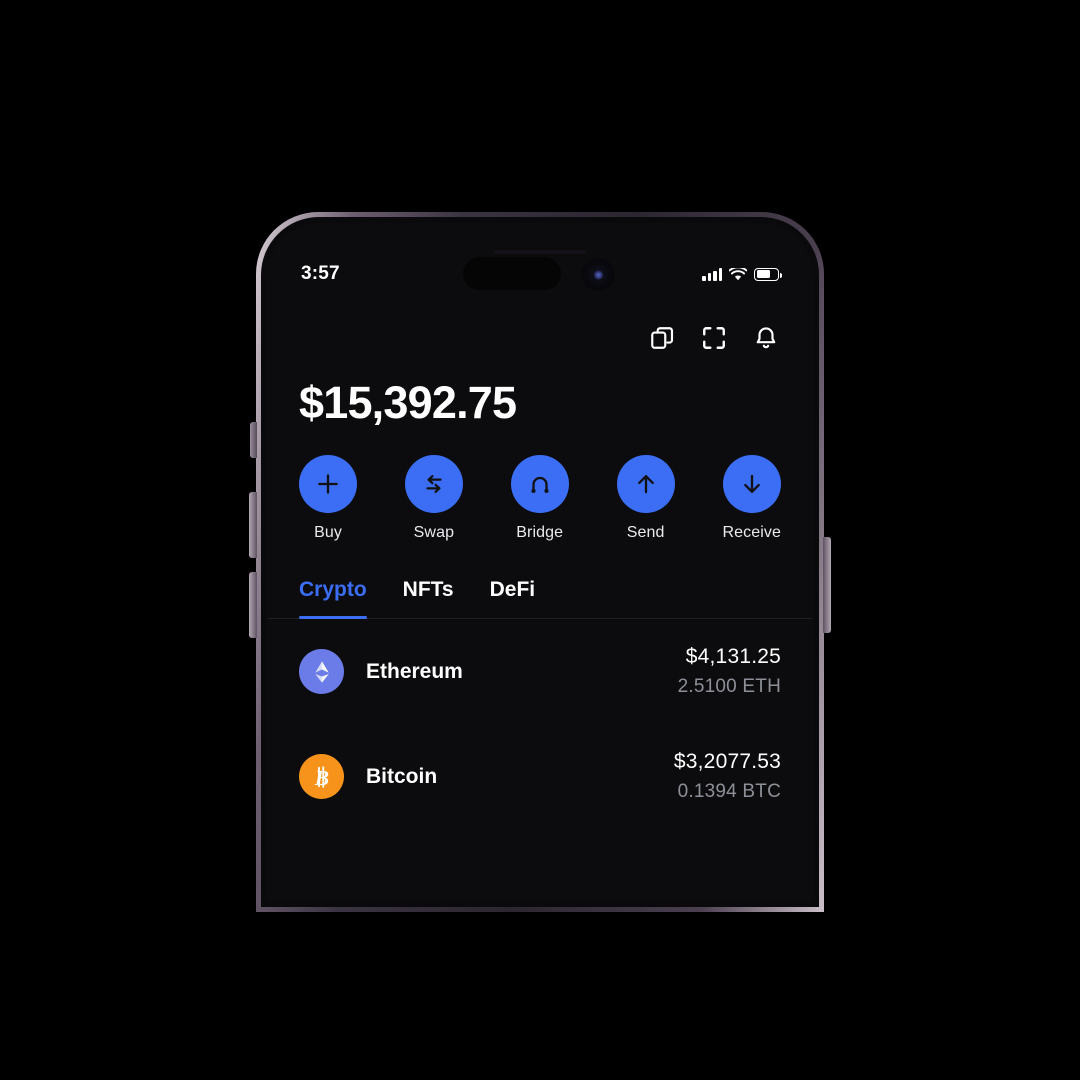  Describe the element at coordinates (434, 532) in the screenshot. I see `action-swap-label: Swap` at that location.